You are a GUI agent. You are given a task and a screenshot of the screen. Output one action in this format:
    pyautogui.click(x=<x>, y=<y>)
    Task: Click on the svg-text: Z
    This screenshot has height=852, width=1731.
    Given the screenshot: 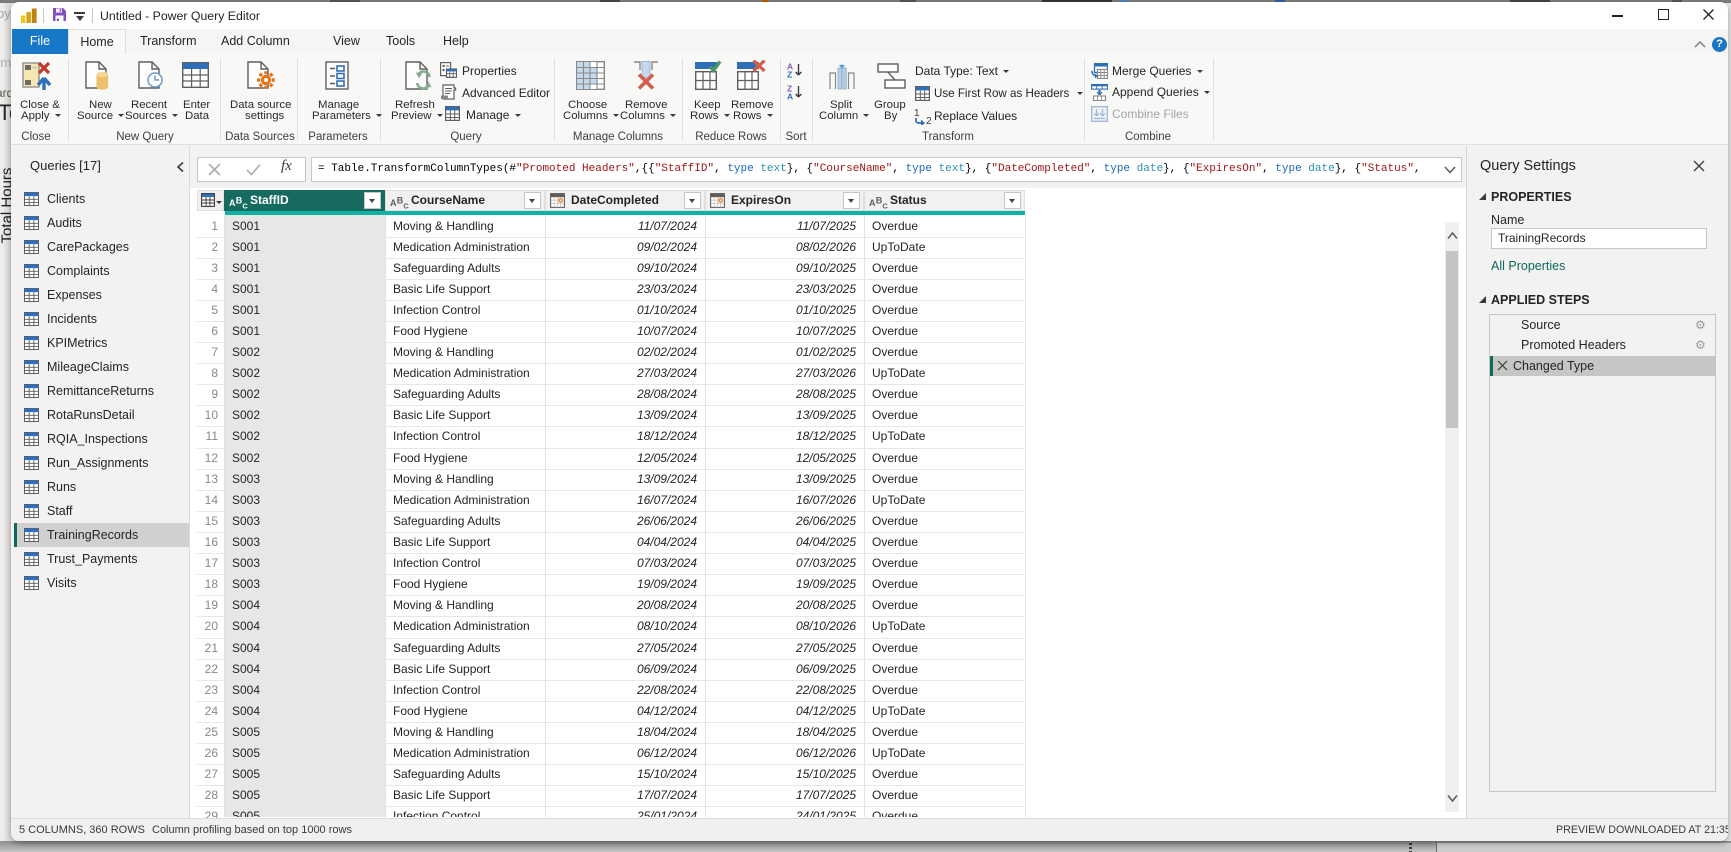 What is the action you would take?
    pyautogui.click(x=789, y=74)
    